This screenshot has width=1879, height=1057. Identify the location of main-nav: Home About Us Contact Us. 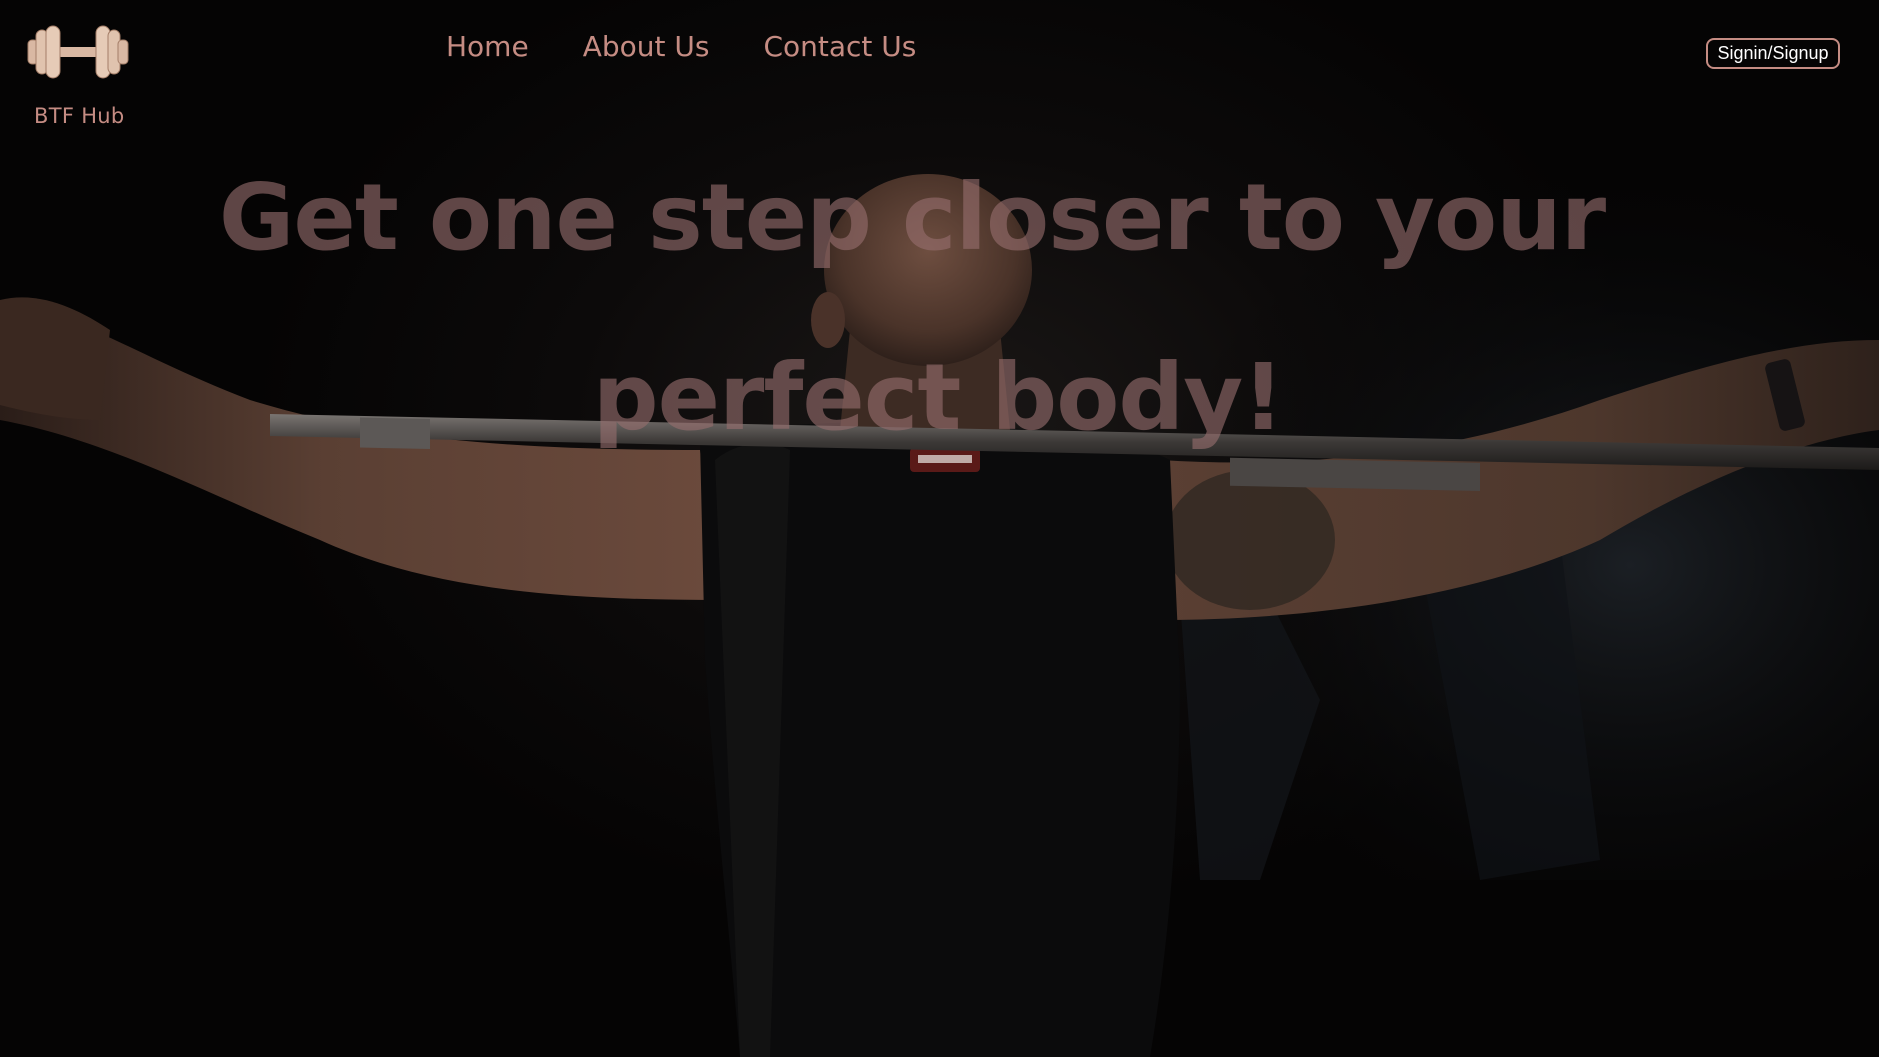
(681, 46).